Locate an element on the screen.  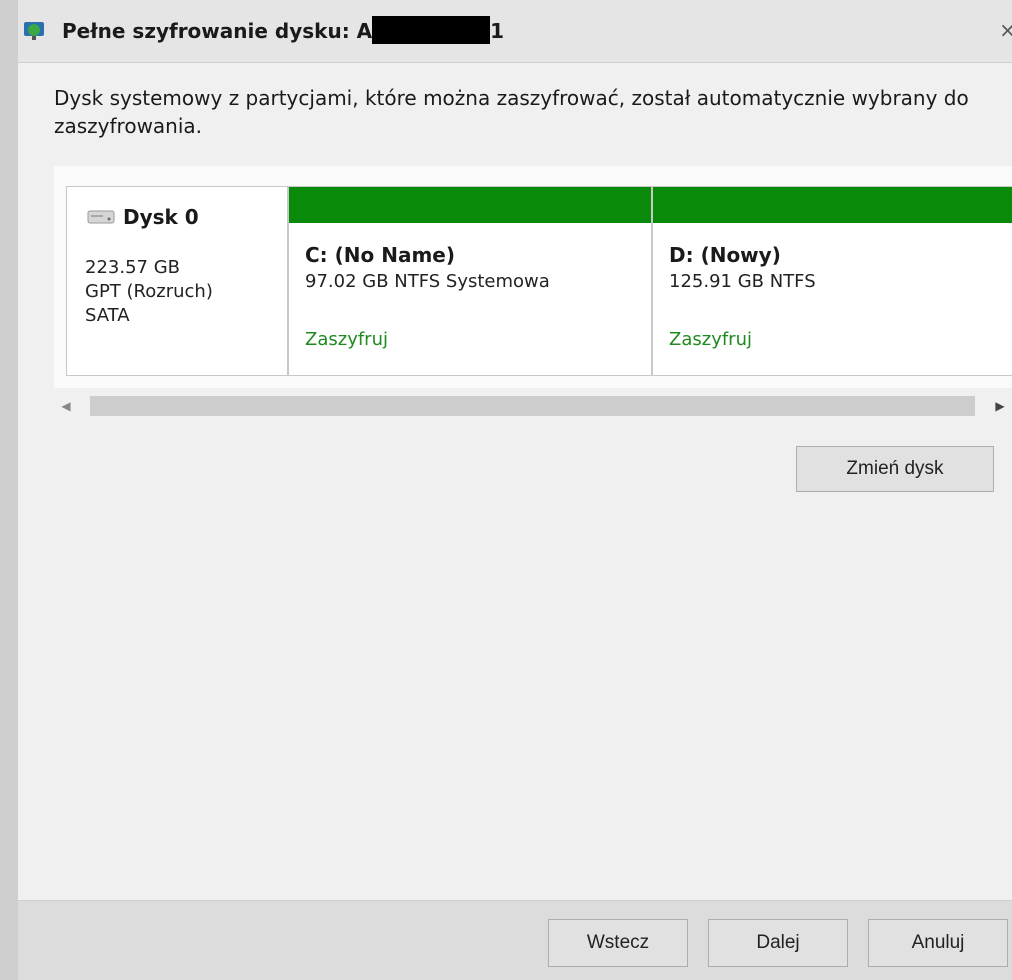
horizontal-scrollbar: ◀ ▶ is located at coordinates (533, 406).